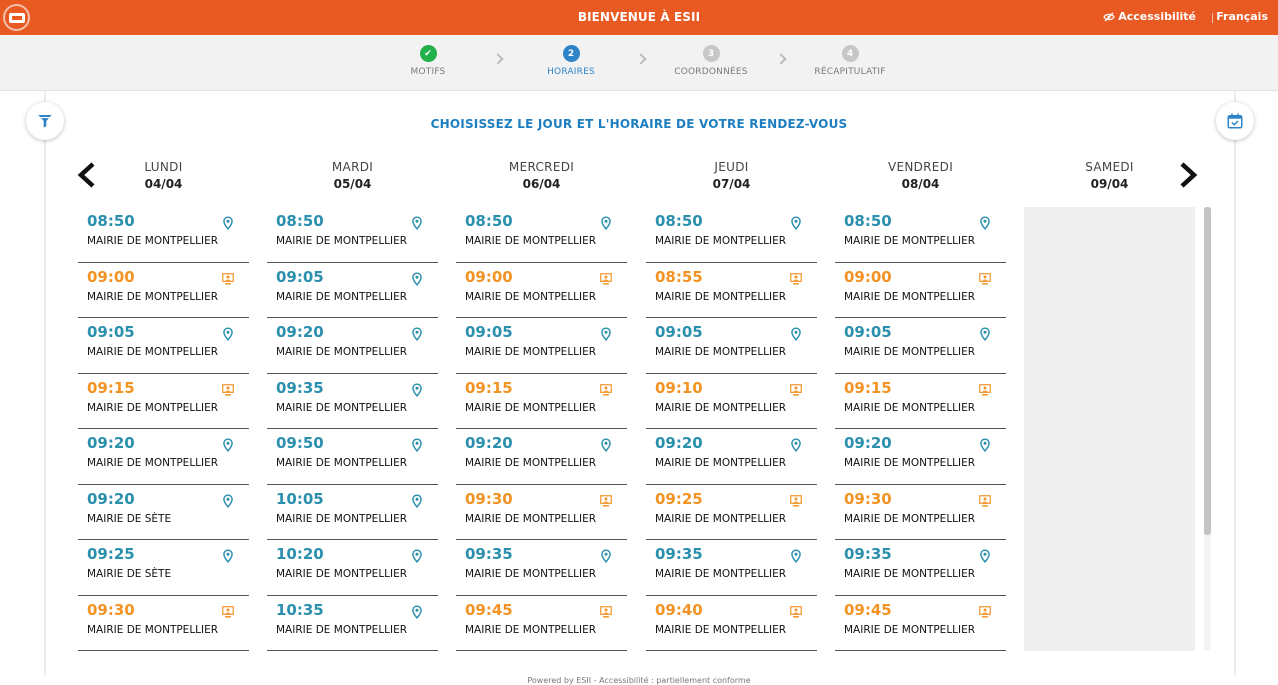 This screenshot has height=685, width=1278. I want to click on step-motifs: ✔ MOTIFS, so click(428, 61).